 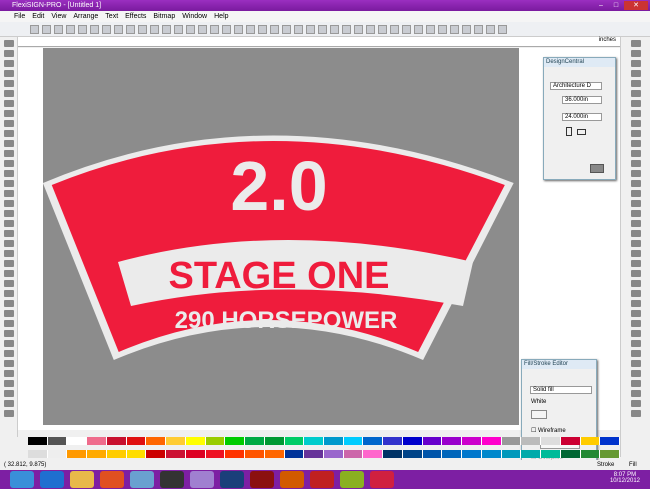 I want to click on width-field: 36.000in, so click(x=582, y=100).